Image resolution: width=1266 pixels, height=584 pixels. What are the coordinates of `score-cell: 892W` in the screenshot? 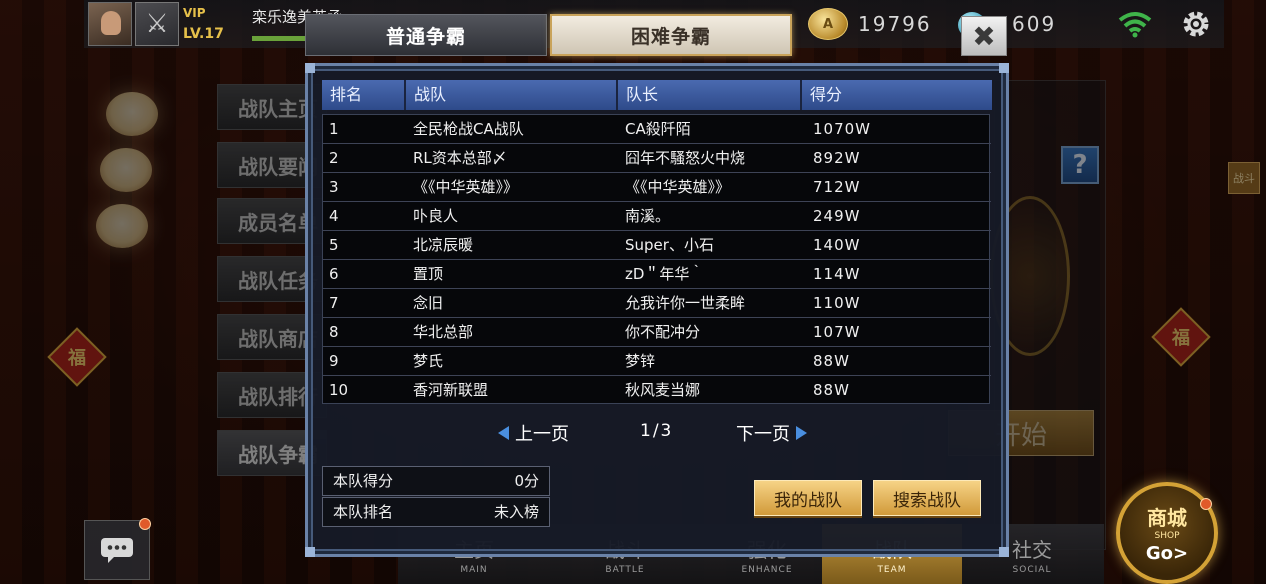 It's located at (837, 158).